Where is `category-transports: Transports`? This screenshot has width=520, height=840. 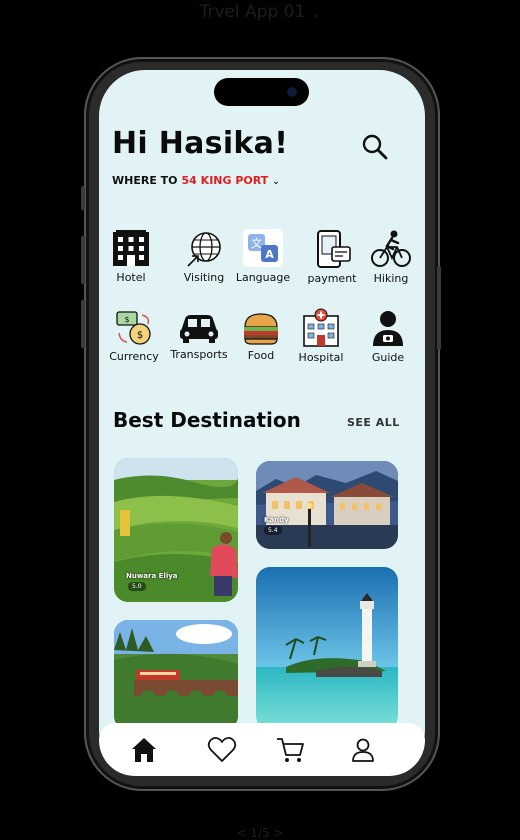 category-transports: Transports is located at coordinates (199, 335).